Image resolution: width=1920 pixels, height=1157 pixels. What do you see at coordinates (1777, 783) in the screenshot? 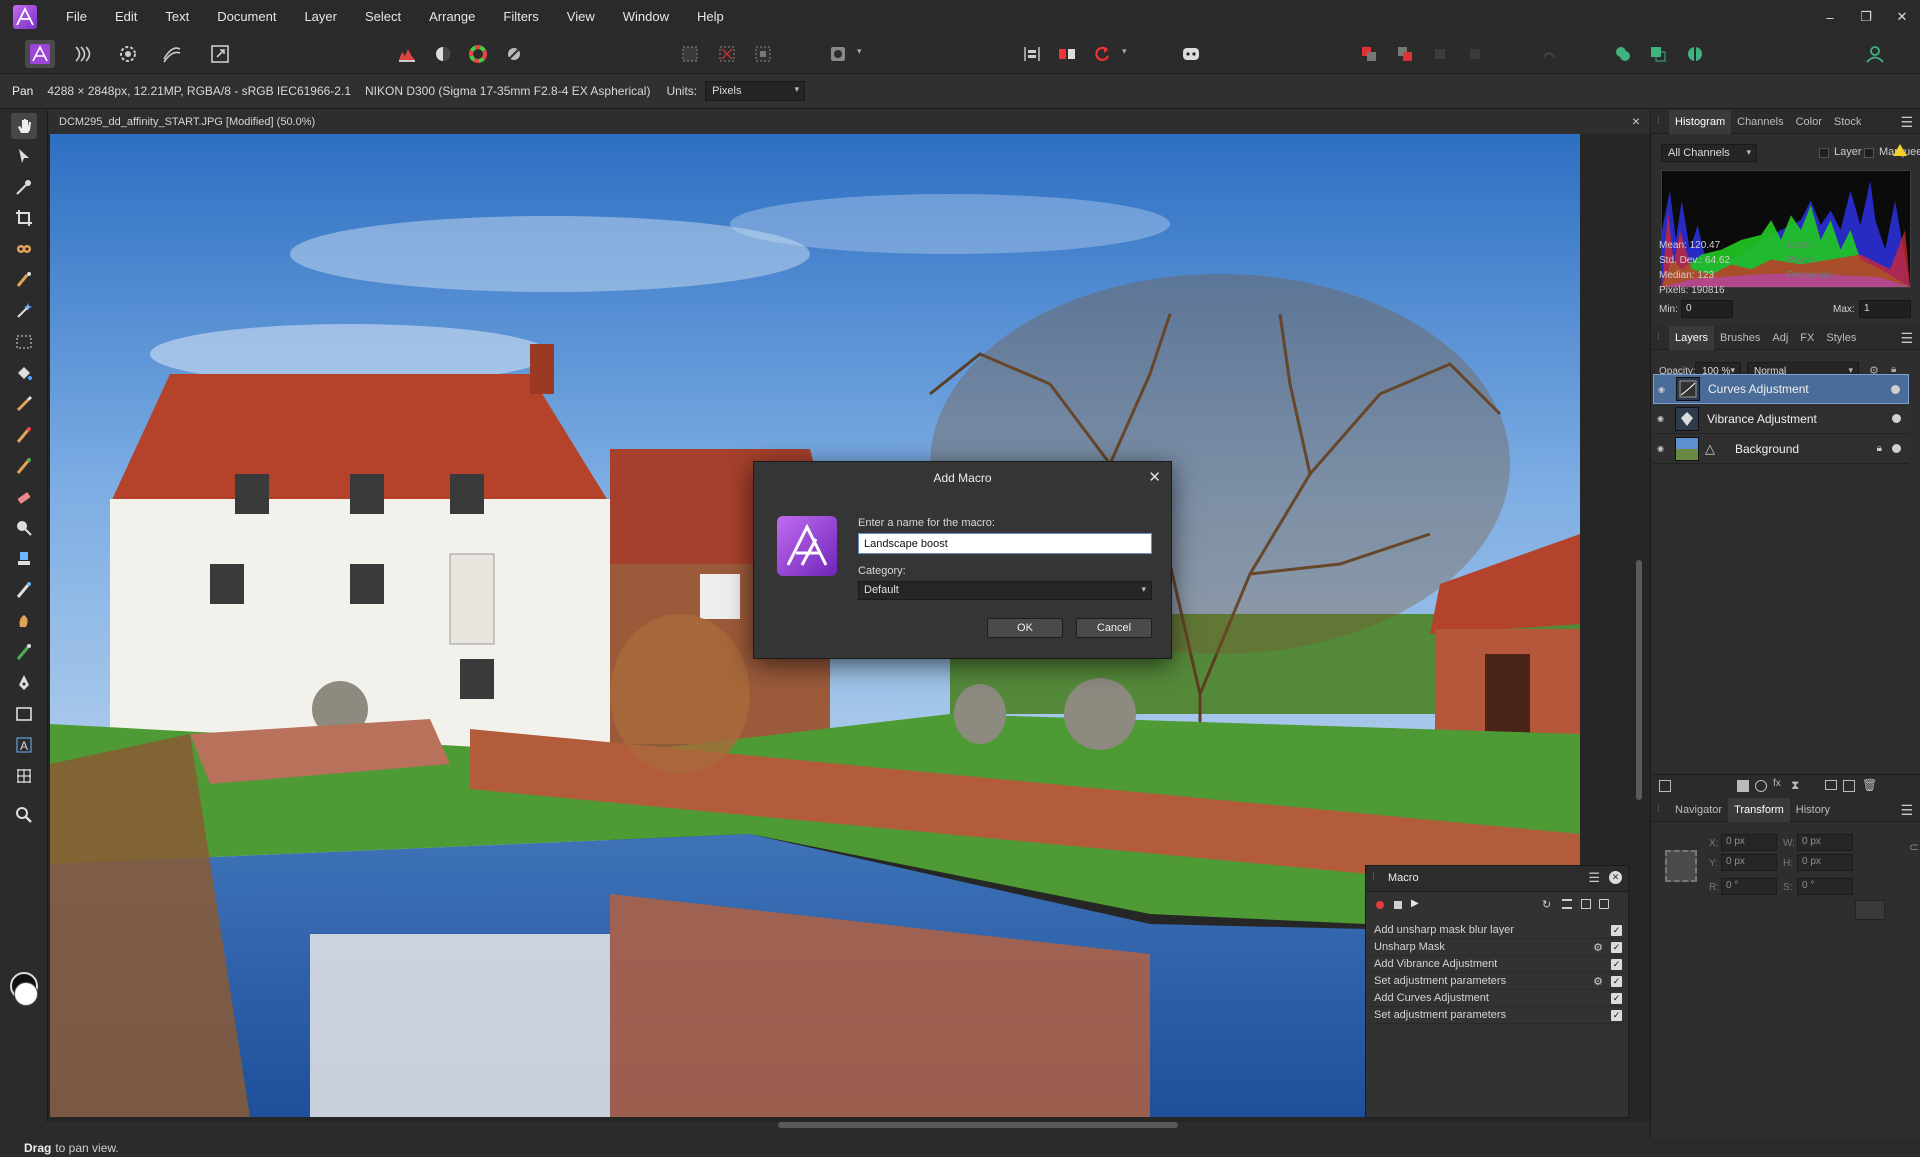
I see `fx-layer-icon: fx` at bounding box center [1777, 783].